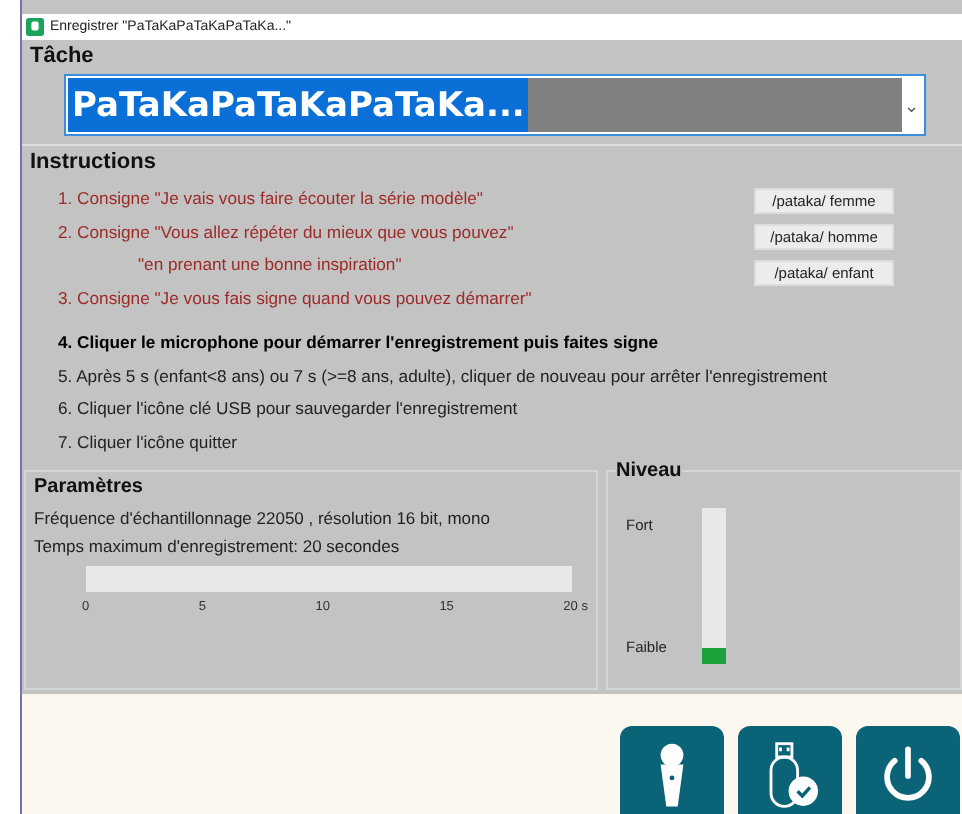 This screenshot has width=962, height=814. What do you see at coordinates (286, 232) in the screenshot?
I see `instruction-text: 2. Consigne "Vous allez répéter du mieux que vous pouvez"` at bounding box center [286, 232].